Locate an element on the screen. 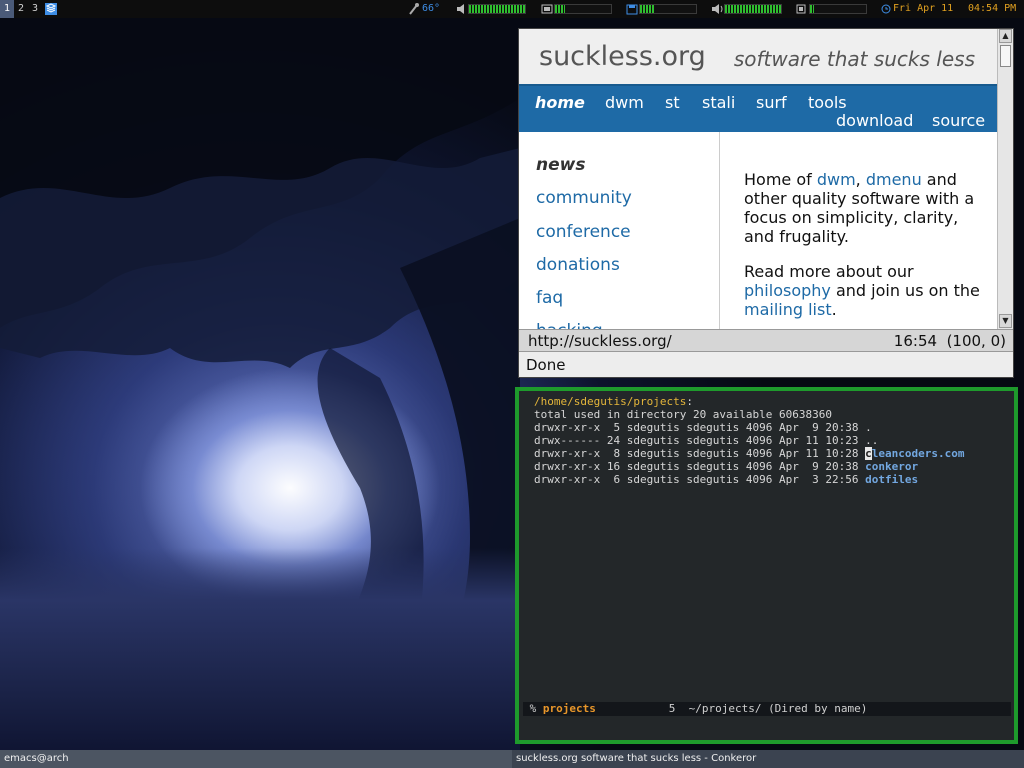 The image size is (1024, 768). browser-mode-line: http://suckless.org/ 16:54 (100, 0) is located at coordinates (766, 340).